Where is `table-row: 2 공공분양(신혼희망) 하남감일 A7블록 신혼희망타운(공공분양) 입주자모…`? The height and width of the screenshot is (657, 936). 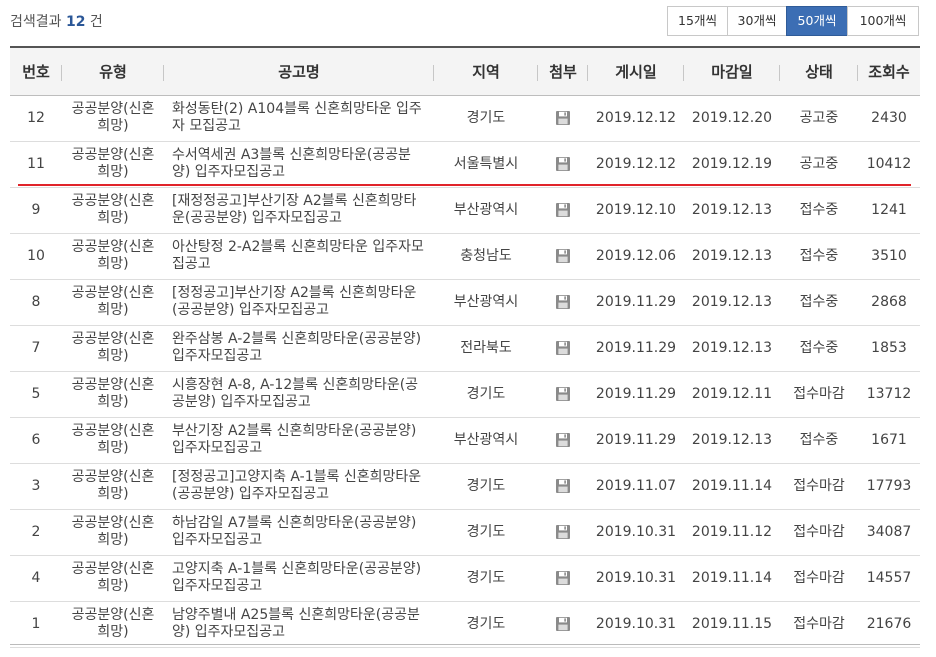
table-row: 2 공공분양(신혼희망) 하남감일 A7블록 신혼희망타운(공공분양) 입주자모… is located at coordinates (465, 532).